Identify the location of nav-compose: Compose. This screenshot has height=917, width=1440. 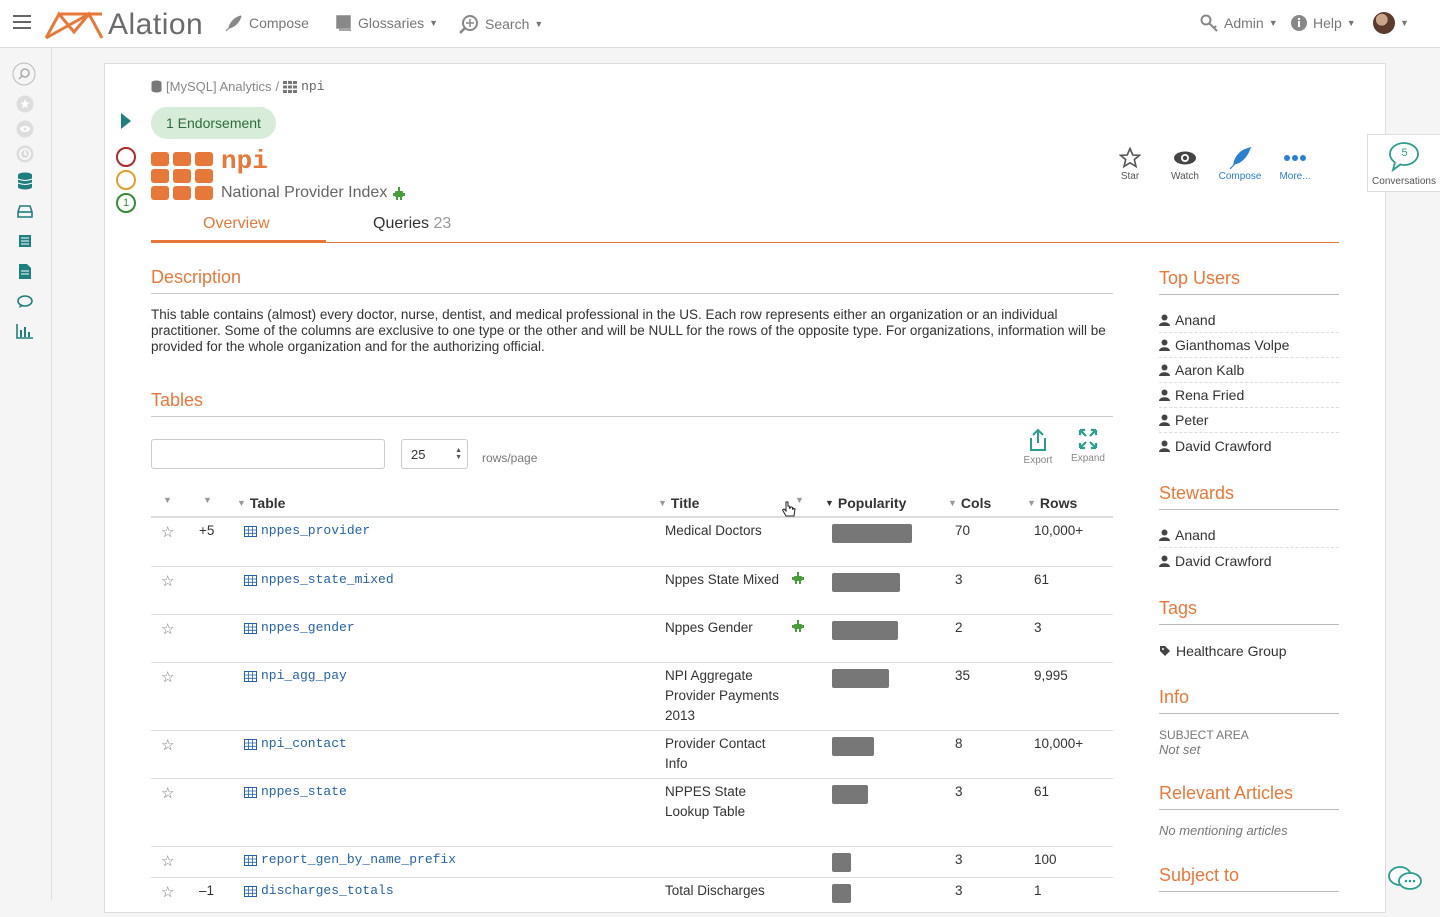
(266, 23).